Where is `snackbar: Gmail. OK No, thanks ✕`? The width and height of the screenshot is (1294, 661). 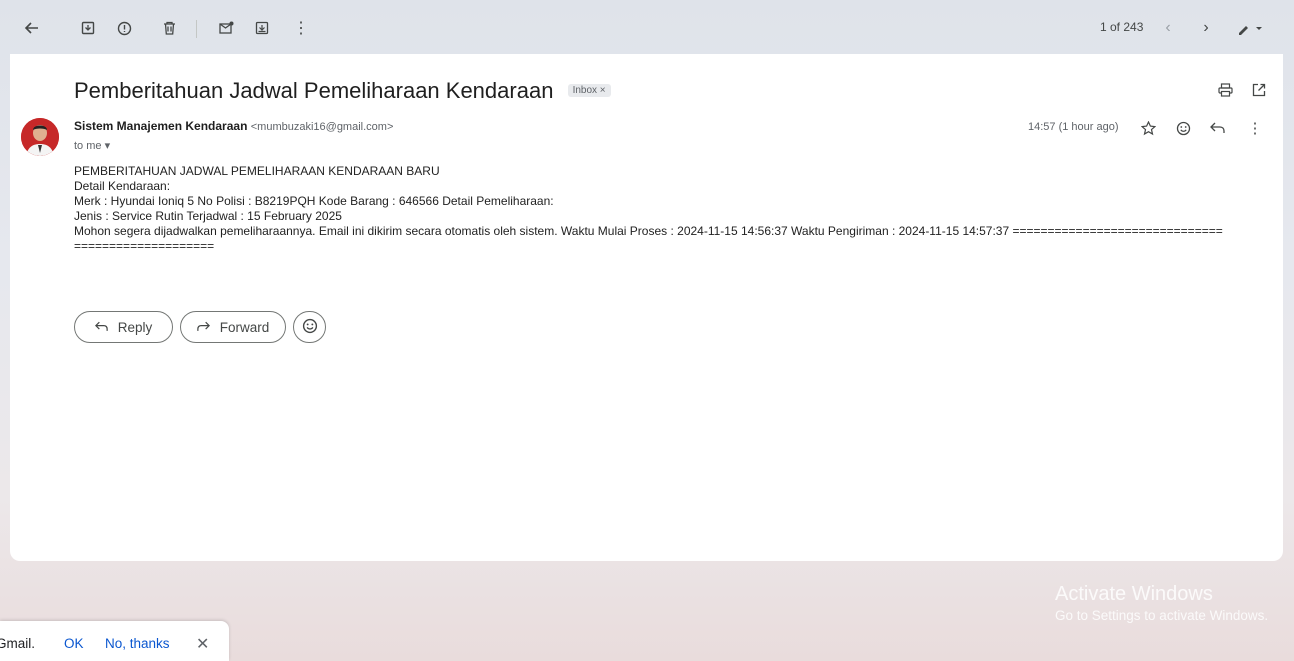 snackbar: Gmail. OK No, thanks ✕ is located at coordinates (114, 641).